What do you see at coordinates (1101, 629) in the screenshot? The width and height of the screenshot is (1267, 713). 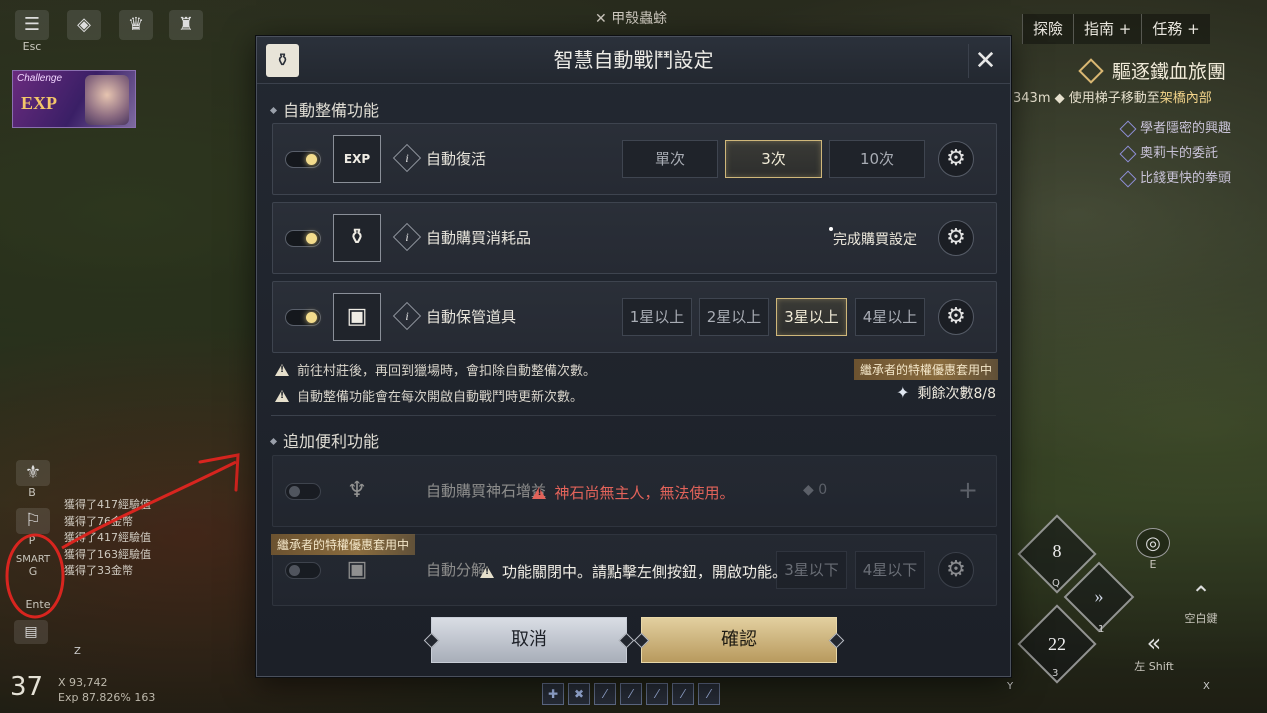 I see `dash-key-label: 1` at bounding box center [1101, 629].